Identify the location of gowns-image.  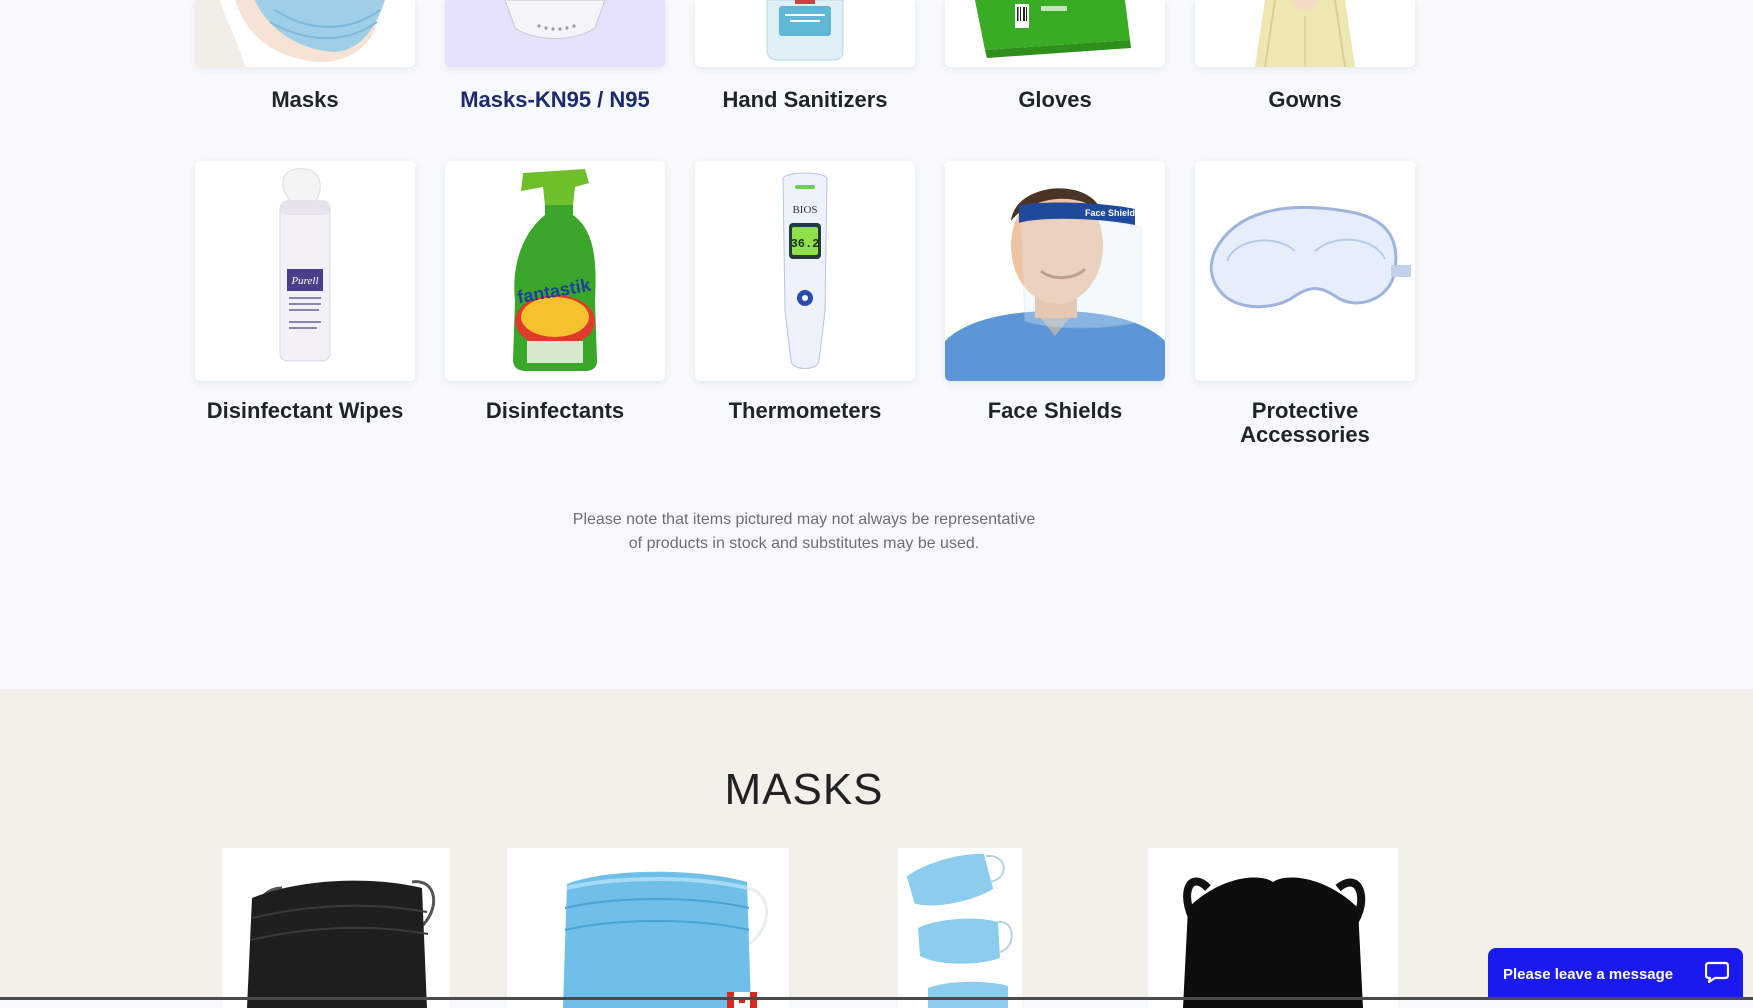
(1305, 33).